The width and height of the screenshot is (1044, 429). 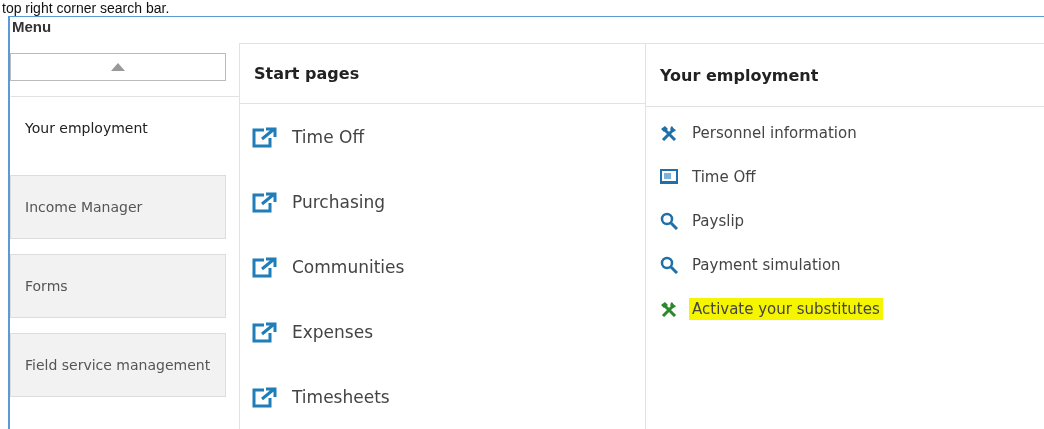 I want to click on caret-up-icon, so click(x=118, y=67).